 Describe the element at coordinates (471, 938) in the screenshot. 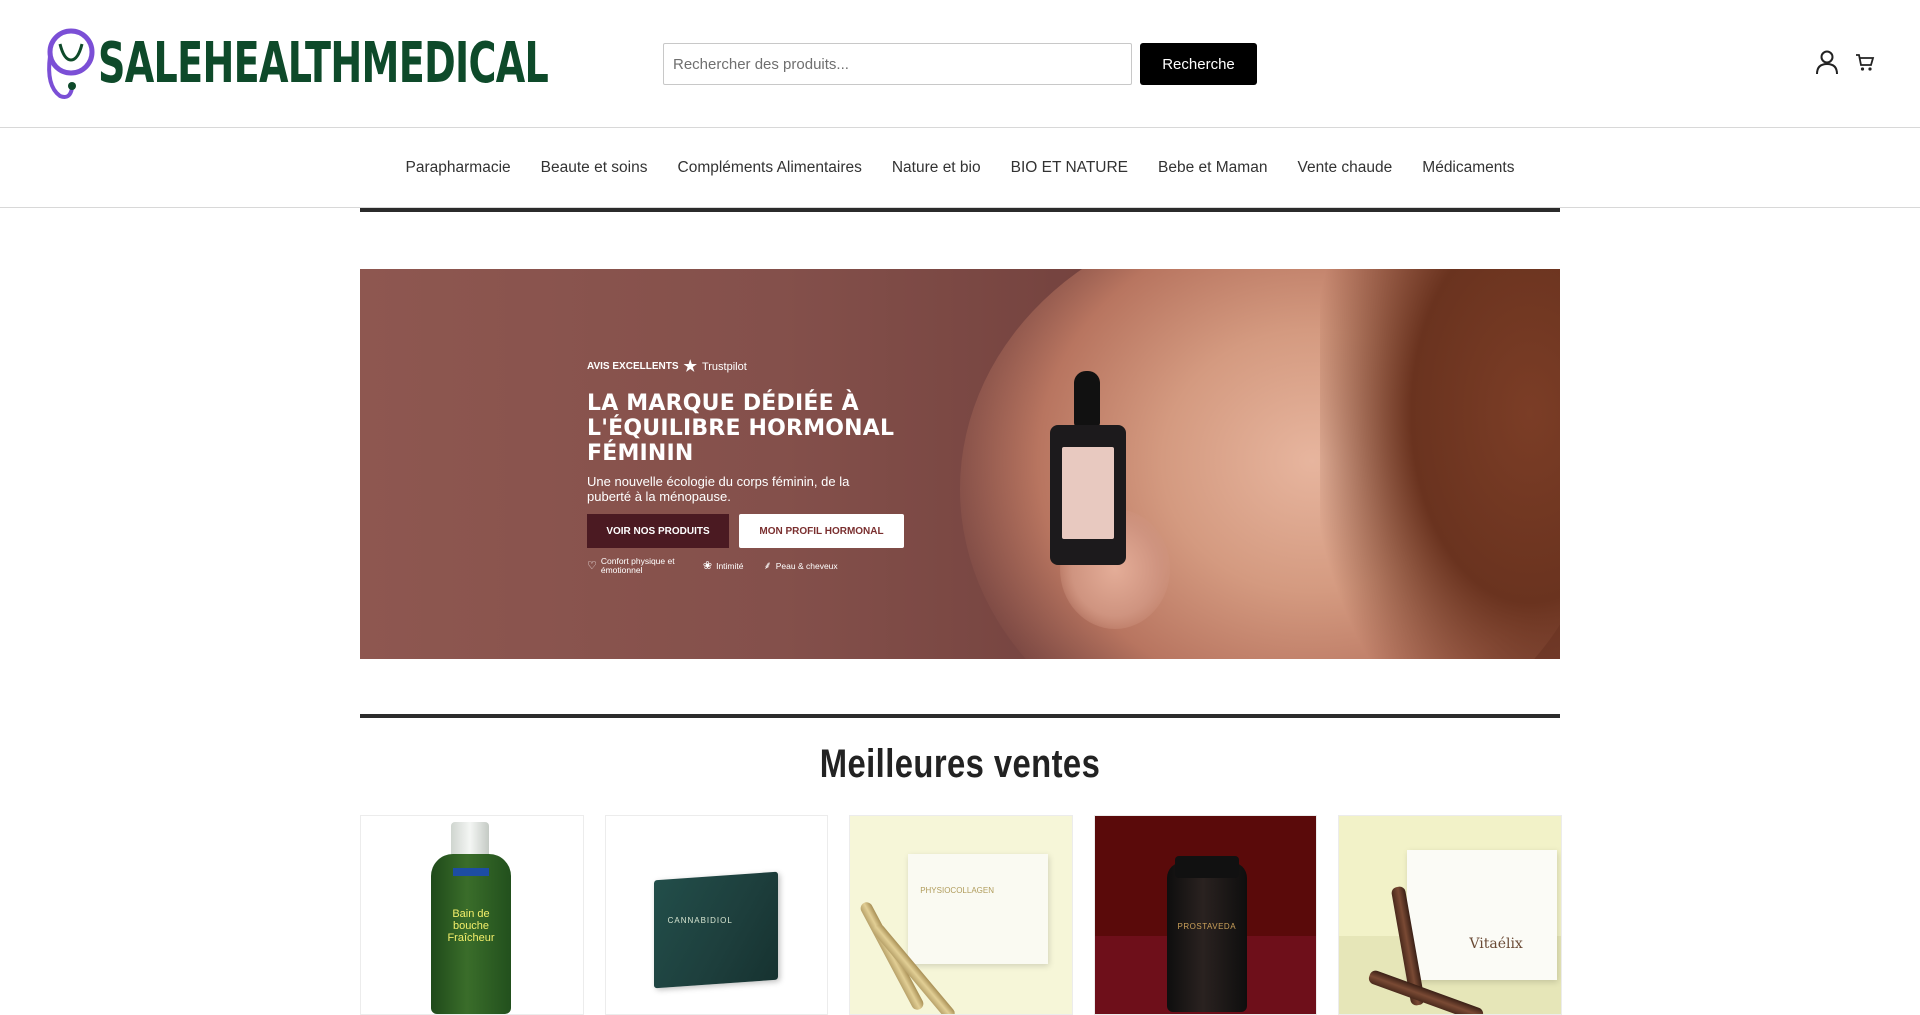

I see `product-label-line: Fraîcheur` at that location.